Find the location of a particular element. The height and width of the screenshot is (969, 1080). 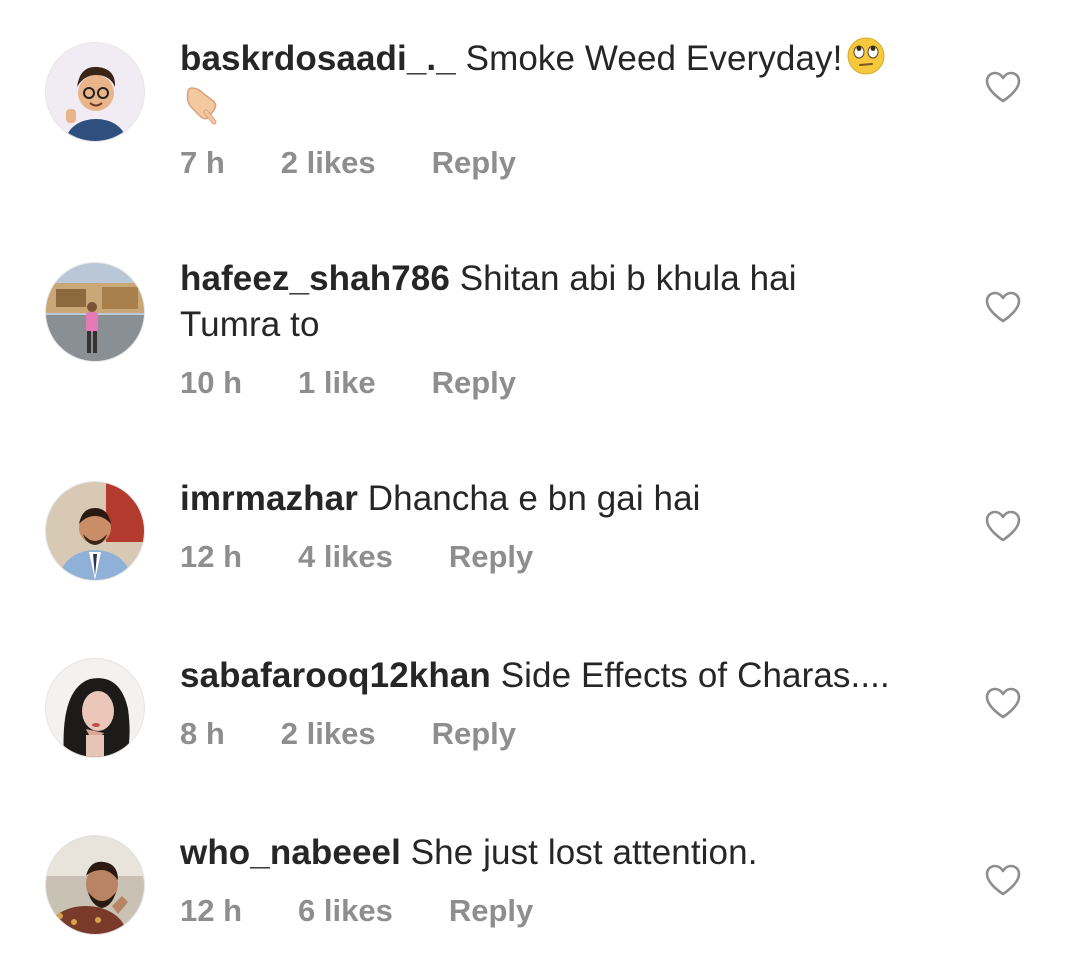

comment-text: Smoke Weed Everyday! is located at coordinates (654, 58).